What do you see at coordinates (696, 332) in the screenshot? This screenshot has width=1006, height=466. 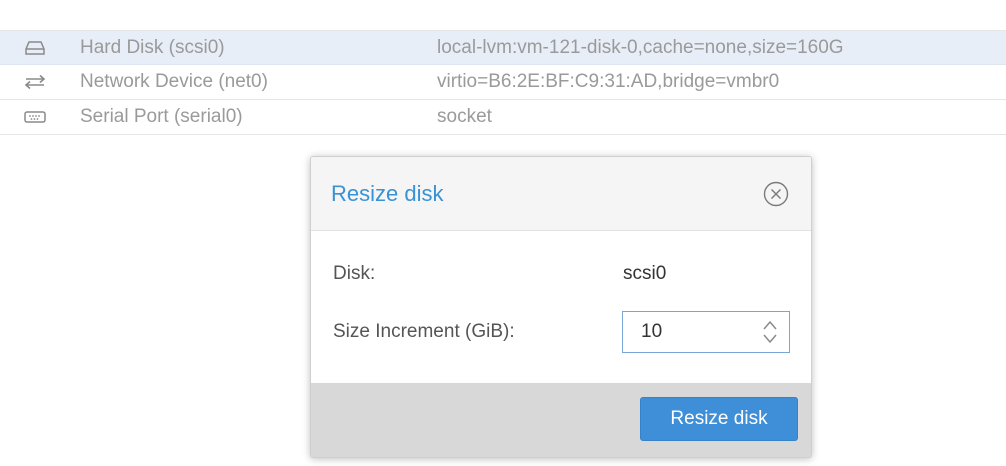 I see `size-increment-input` at bounding box center [696, 332].